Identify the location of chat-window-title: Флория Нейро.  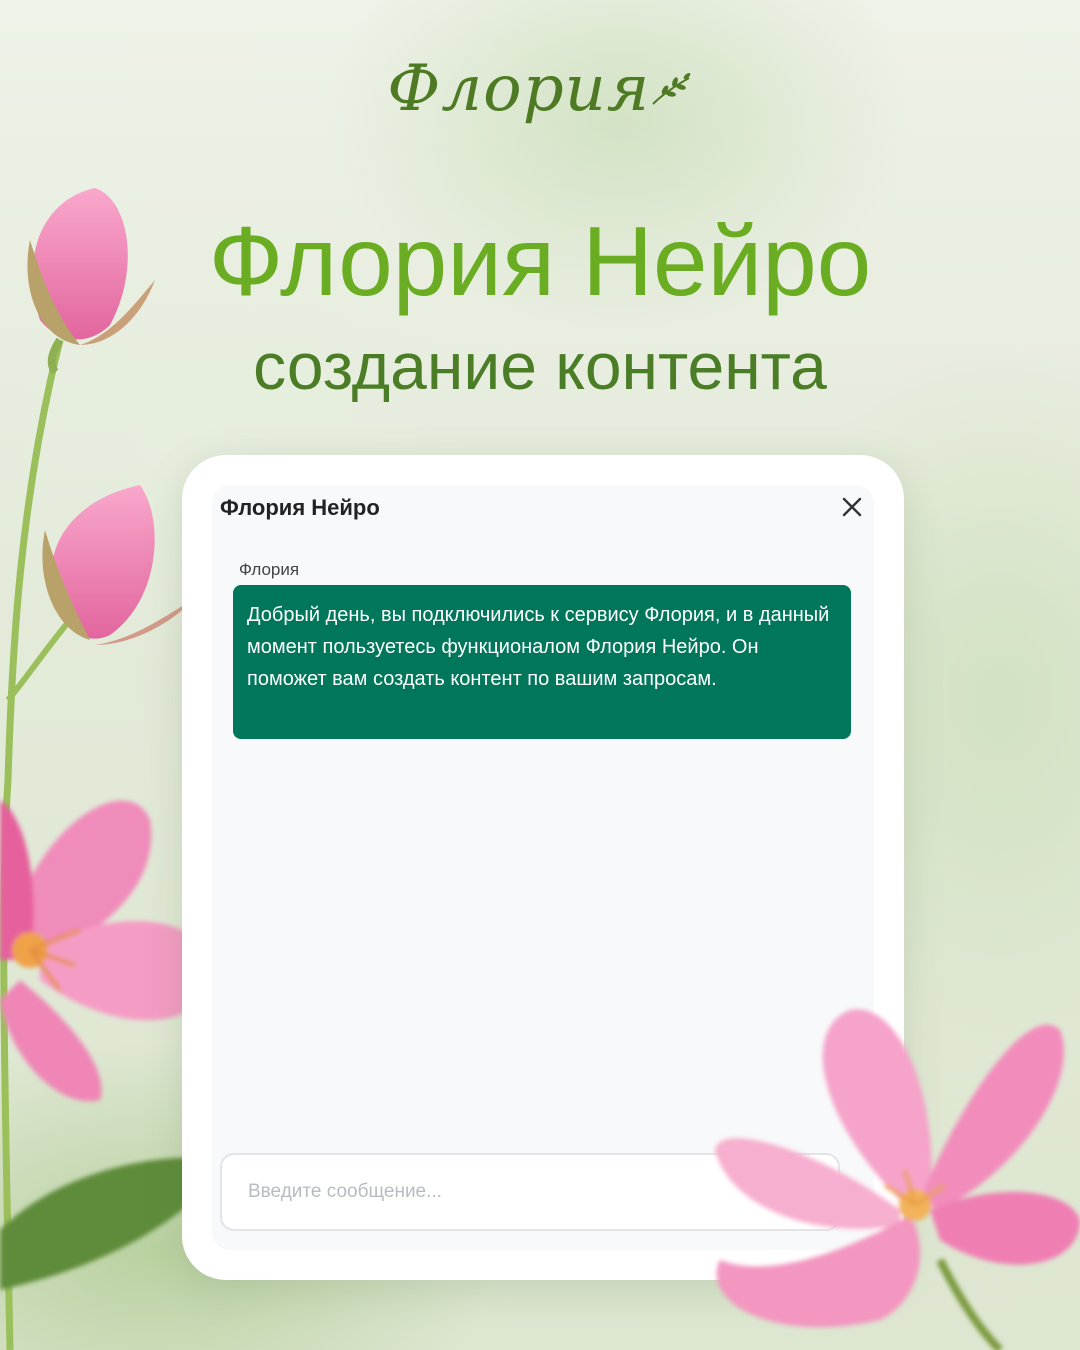
(300, 507).